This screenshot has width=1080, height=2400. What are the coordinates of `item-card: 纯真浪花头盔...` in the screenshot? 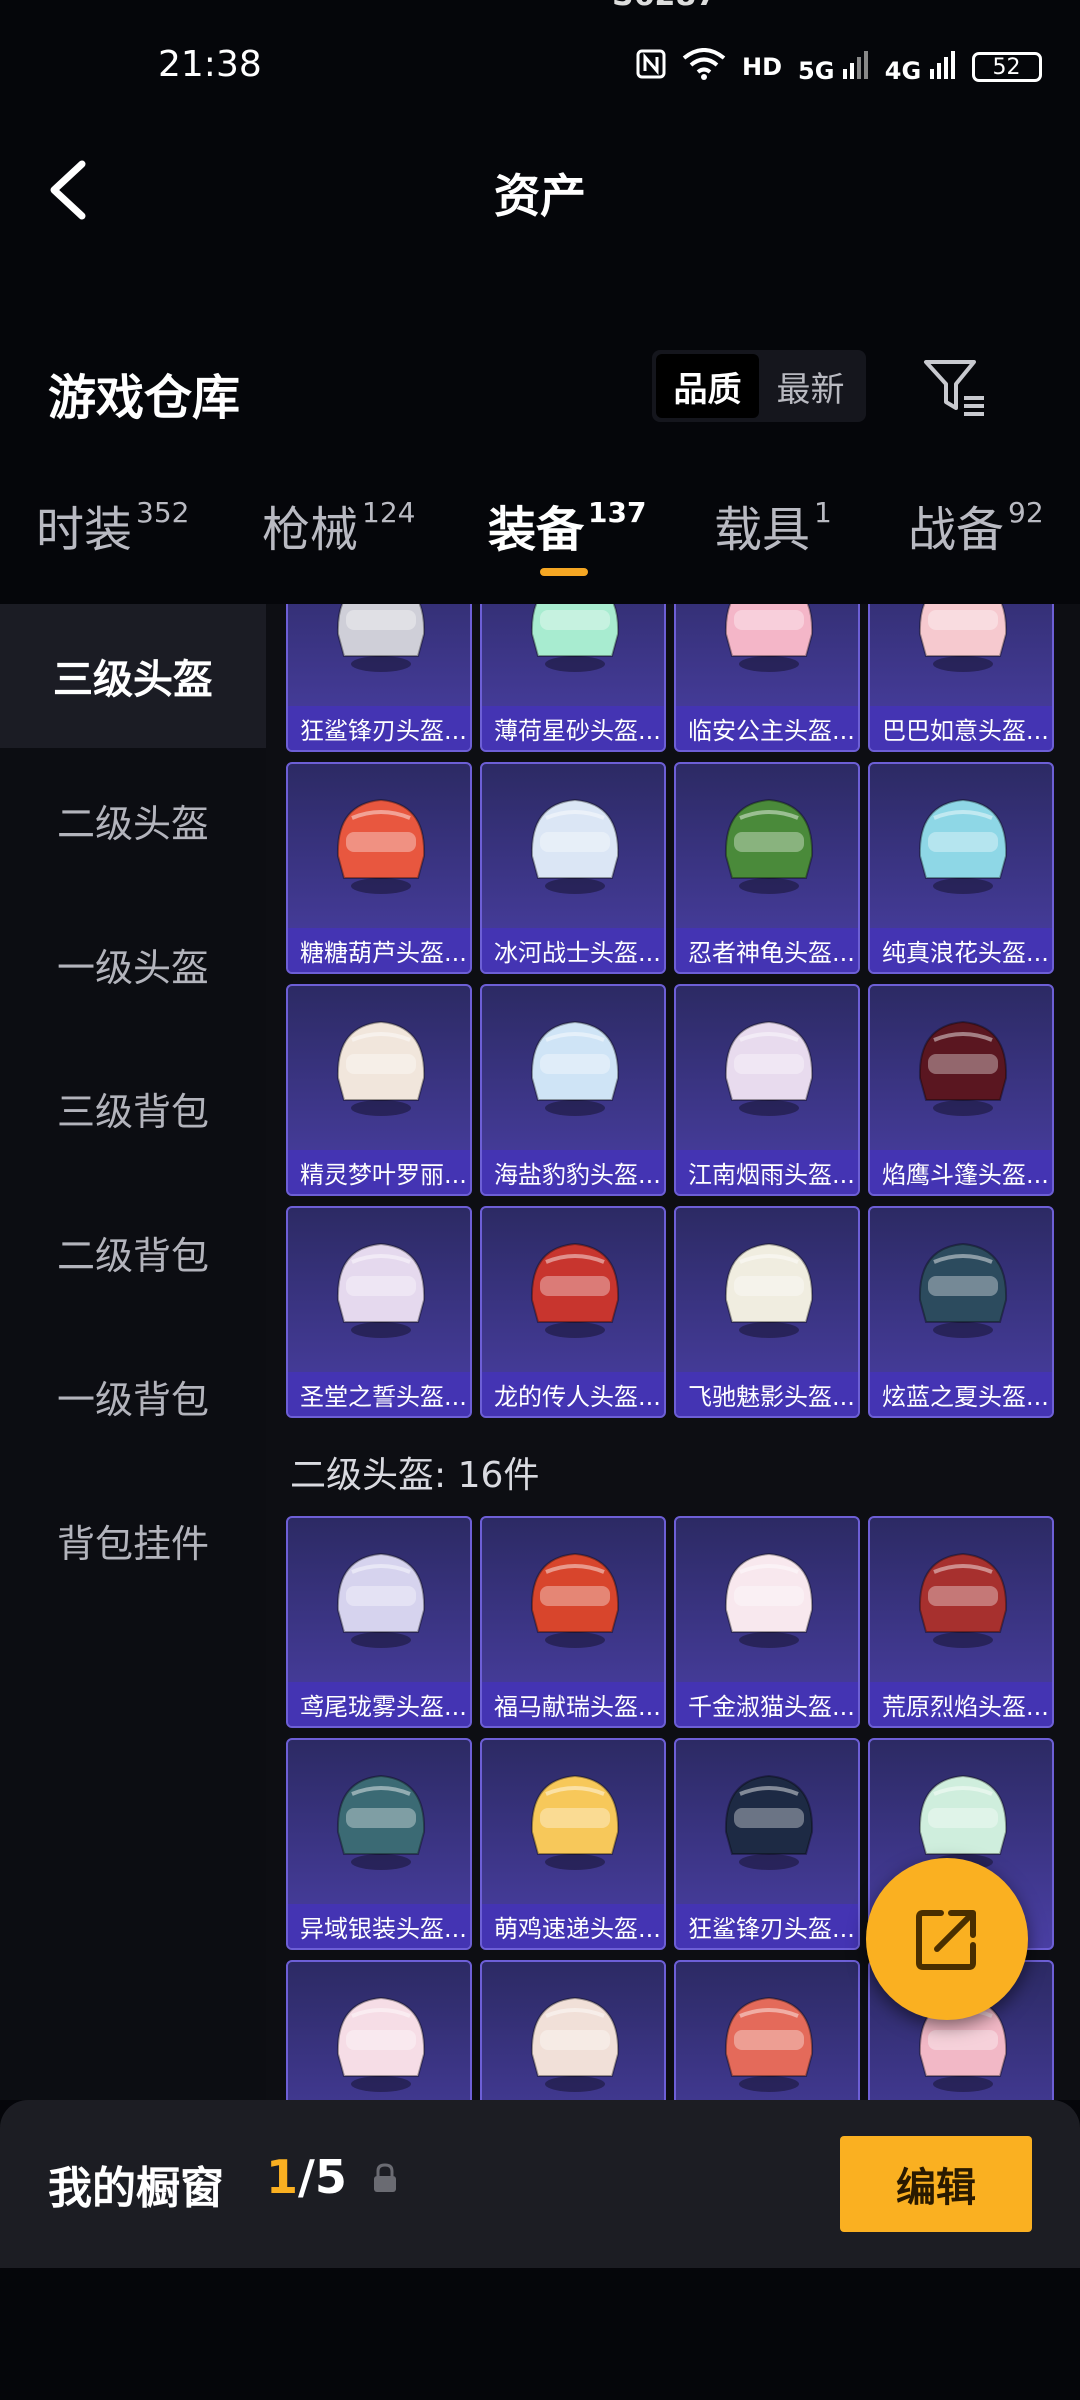 It's located at (961, 868).